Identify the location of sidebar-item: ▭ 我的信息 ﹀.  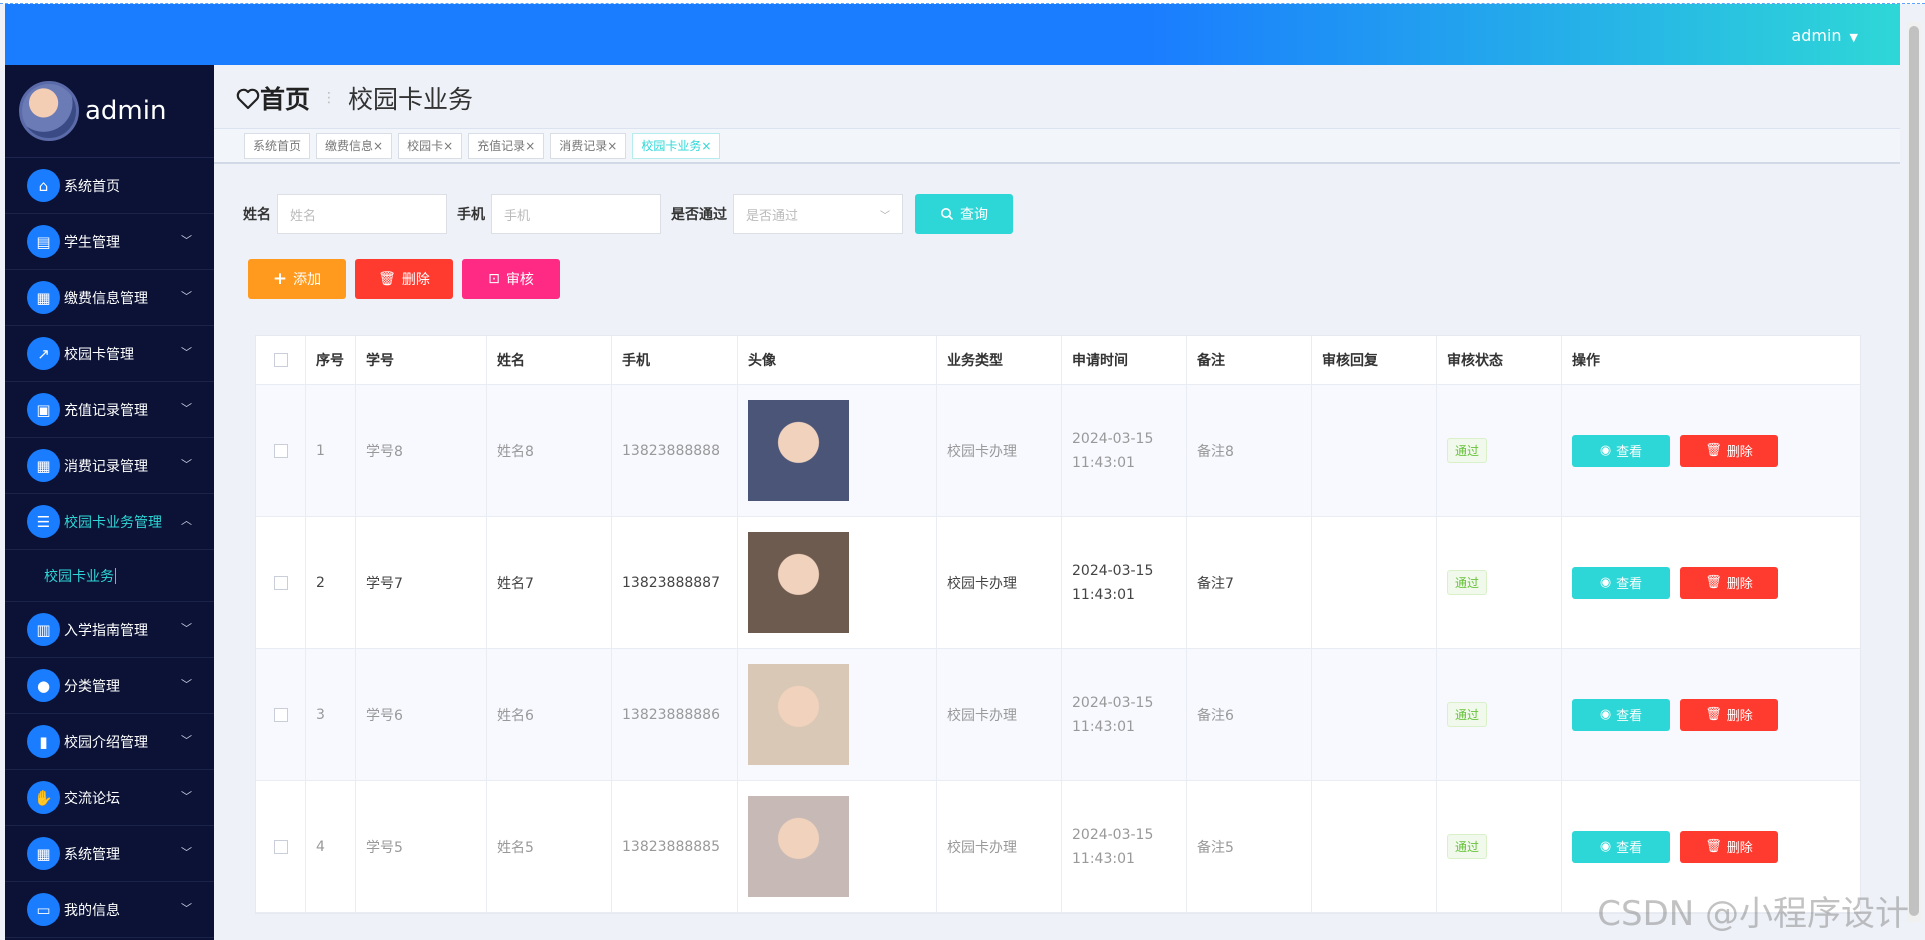
(109, 910).